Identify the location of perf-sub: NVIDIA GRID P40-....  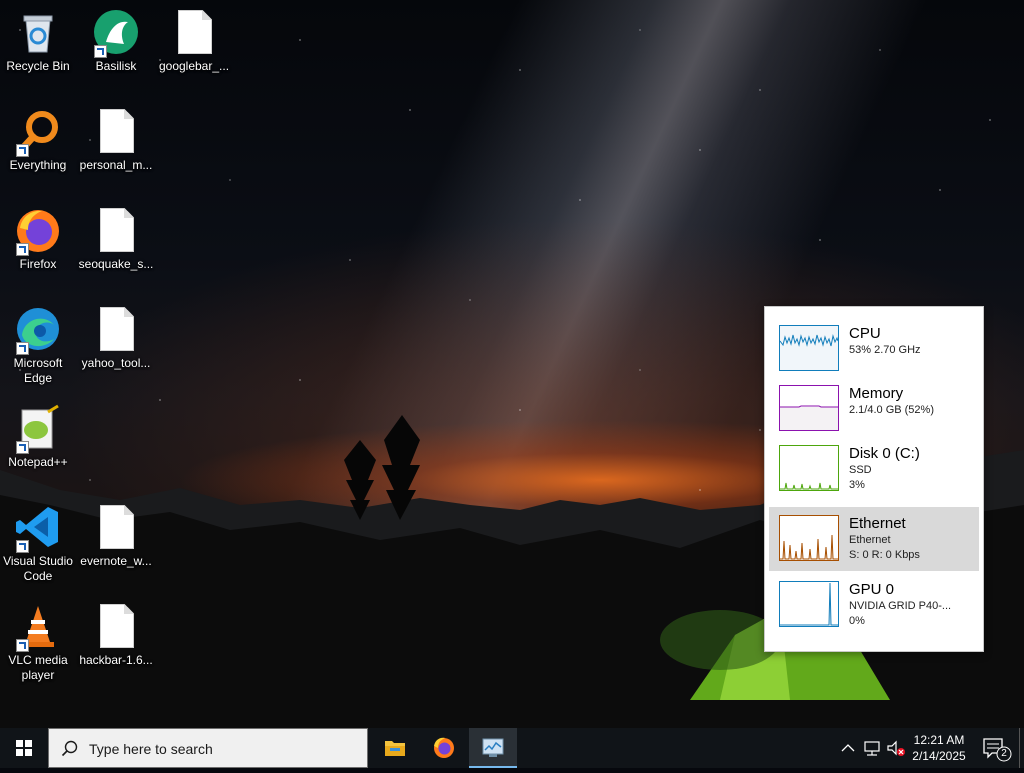
(900, 606).